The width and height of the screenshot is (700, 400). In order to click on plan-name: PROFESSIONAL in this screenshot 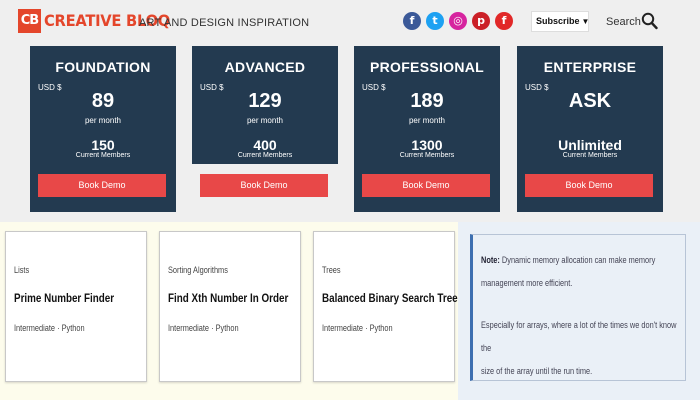, I will do `click(427, 67)`.